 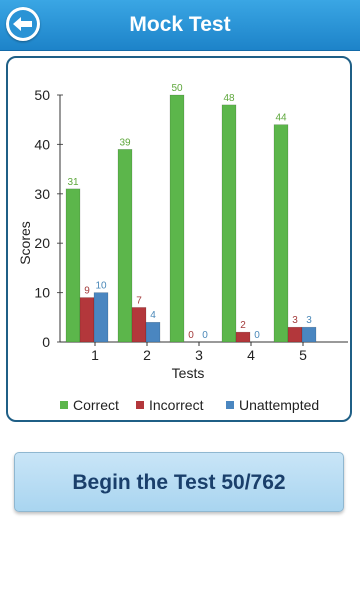 I want to click on page-title: Mock Test, so click(x=180, y=24).